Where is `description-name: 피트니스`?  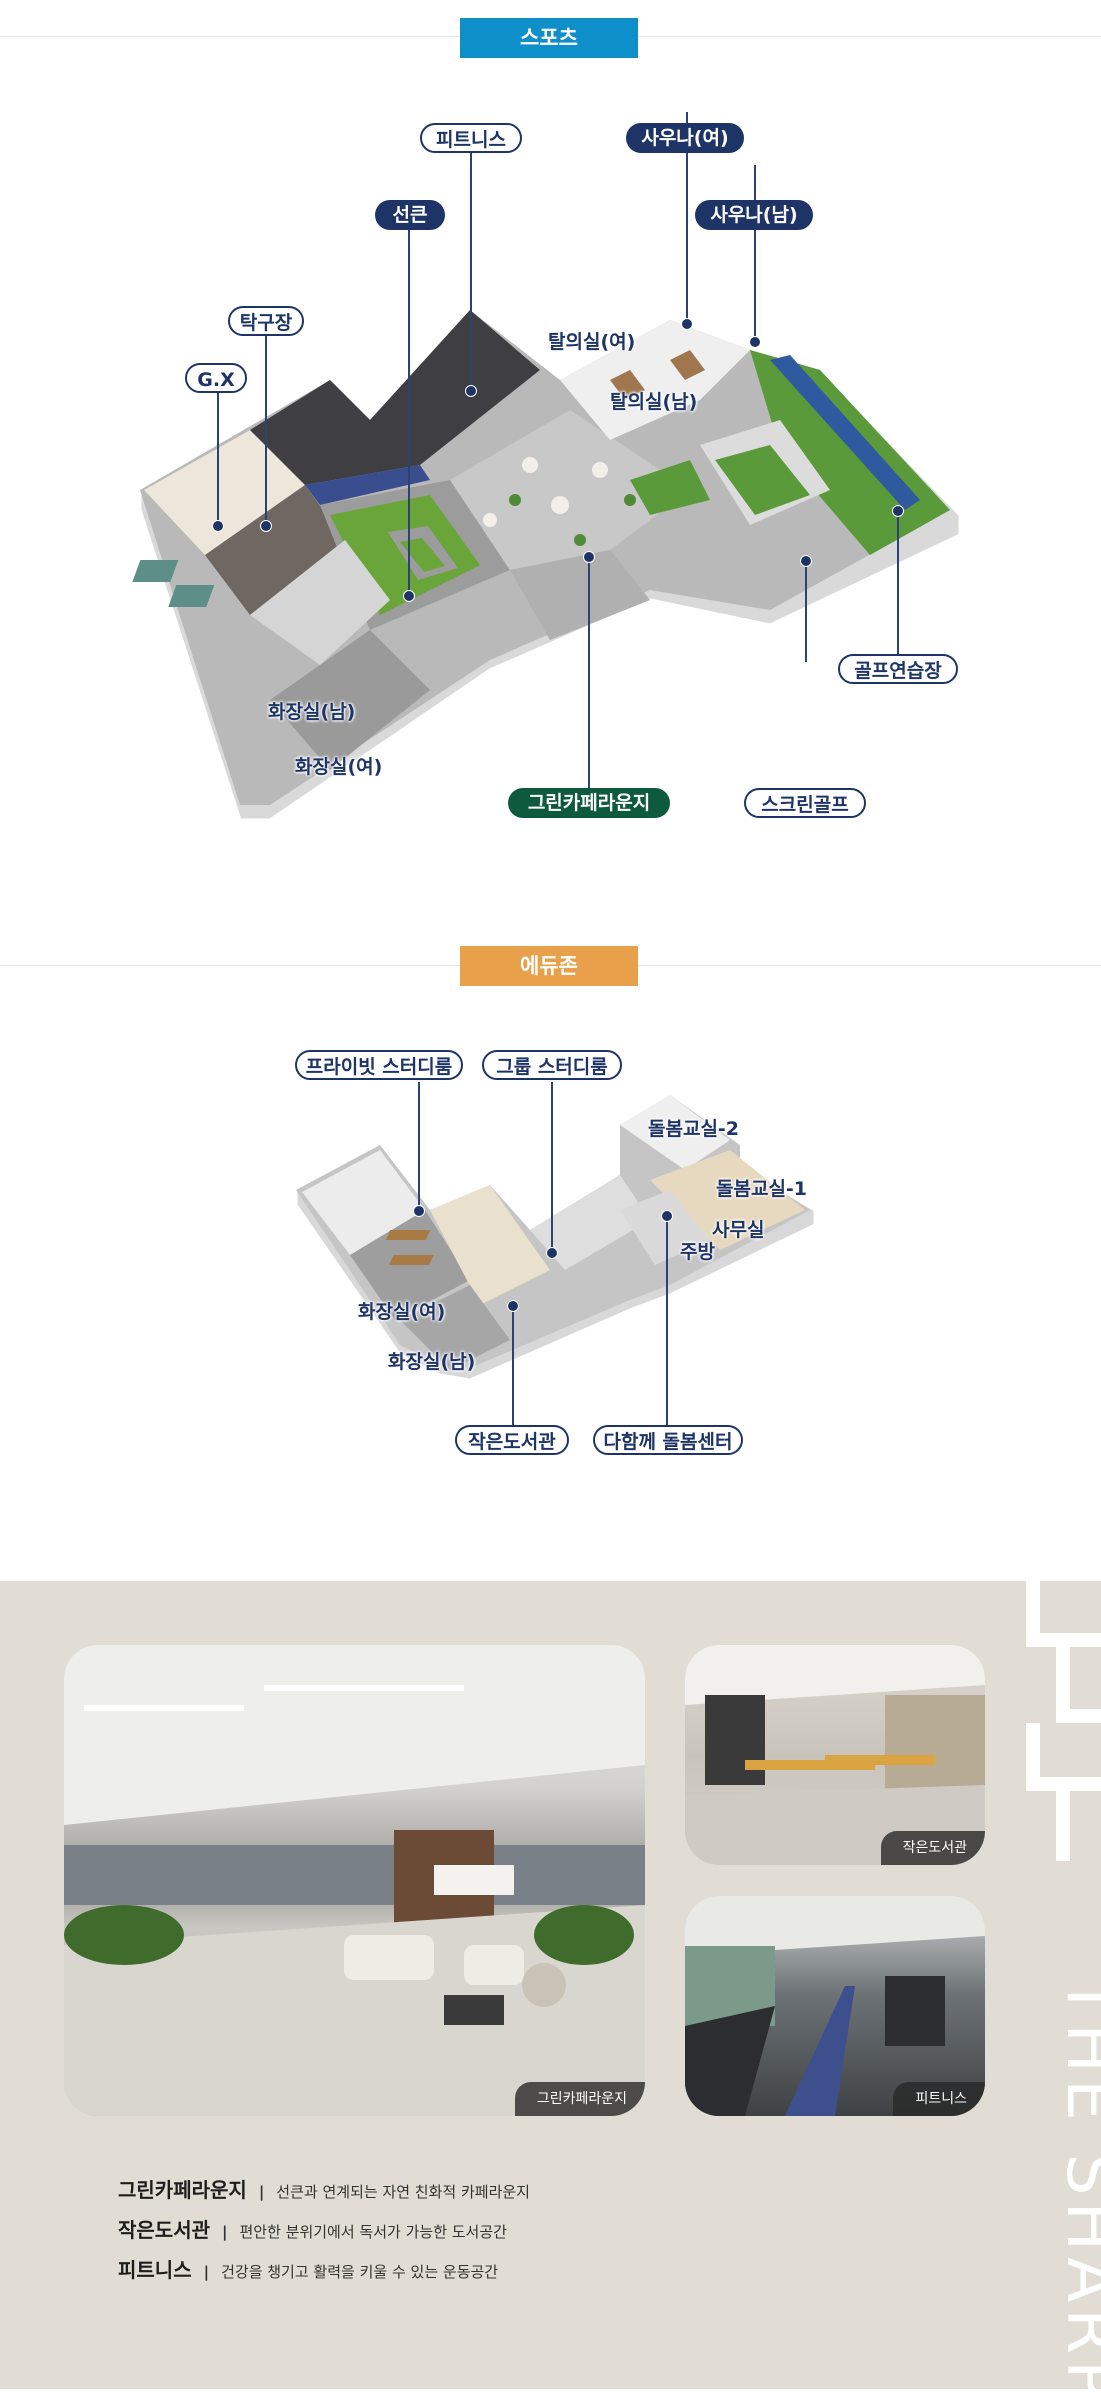
description-name: 피트니스 is located at coordinates (155, 2270).